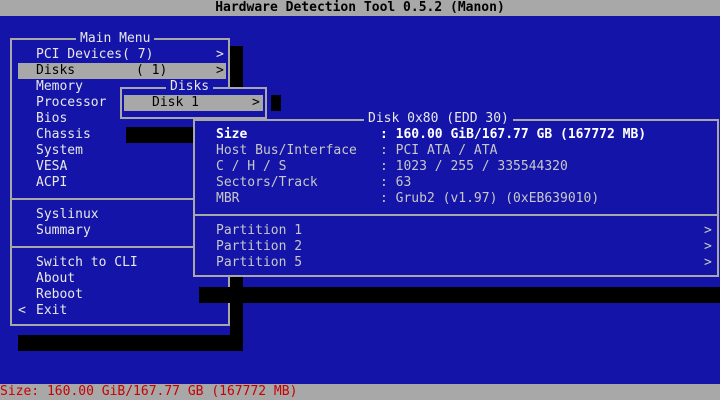 The width and height of the screenshot is (720, 400). I want to click on menu-item-about: About, so click(55, 279).